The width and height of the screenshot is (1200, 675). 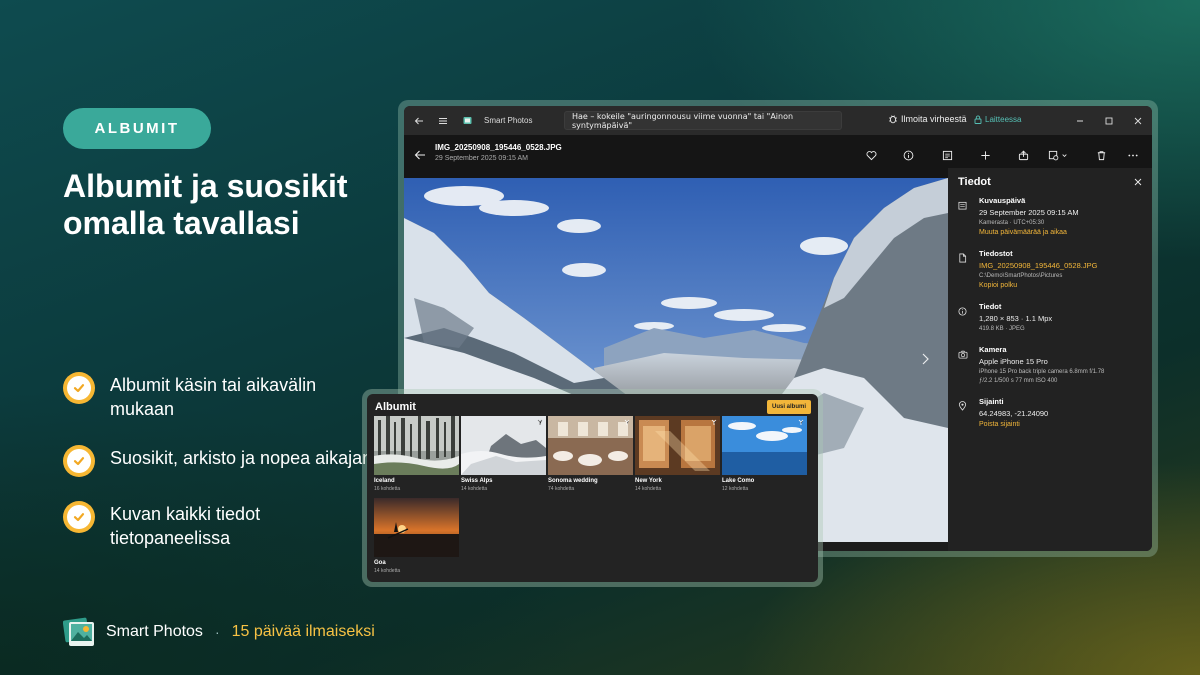 What do you see at coordinates (154, 631) in the screenshot?
I see `brand-name: Smart Photos` at bounding box center [154, 631].